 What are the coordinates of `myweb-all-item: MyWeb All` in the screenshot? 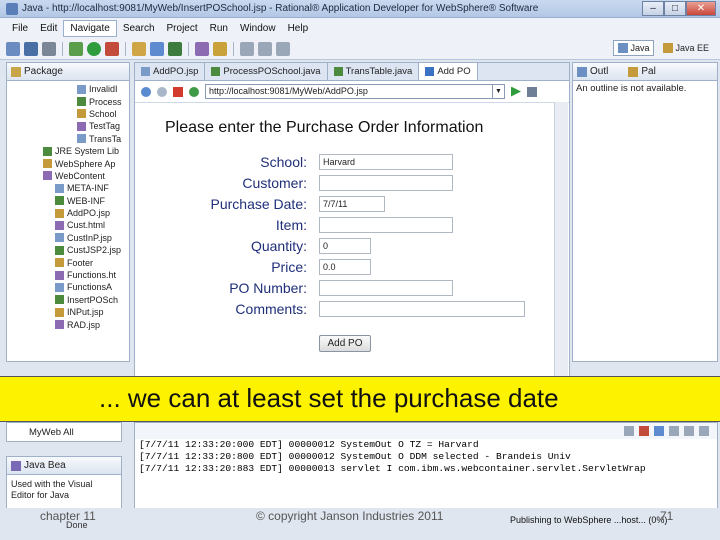 It's located at (51, 432).